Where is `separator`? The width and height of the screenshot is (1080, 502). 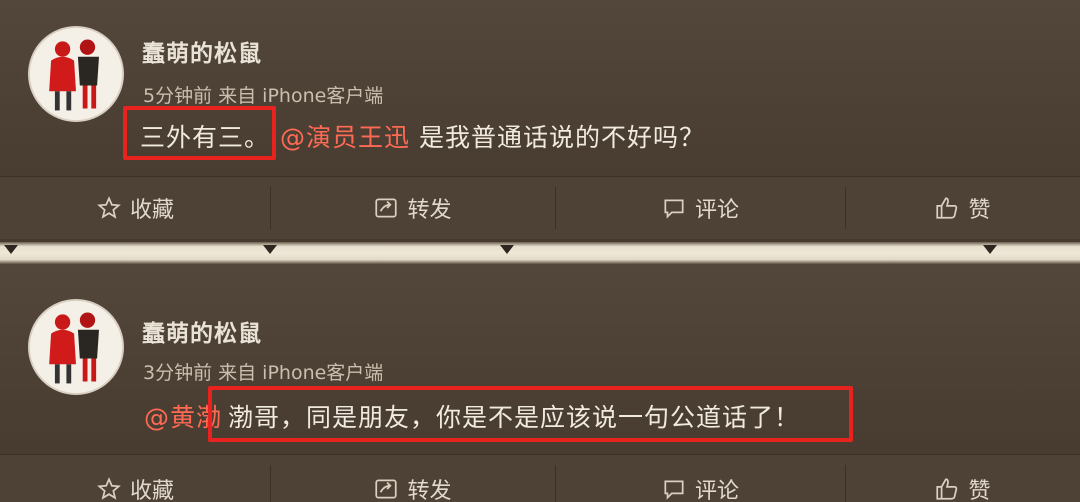
separator is located at coordinates (540, 253).